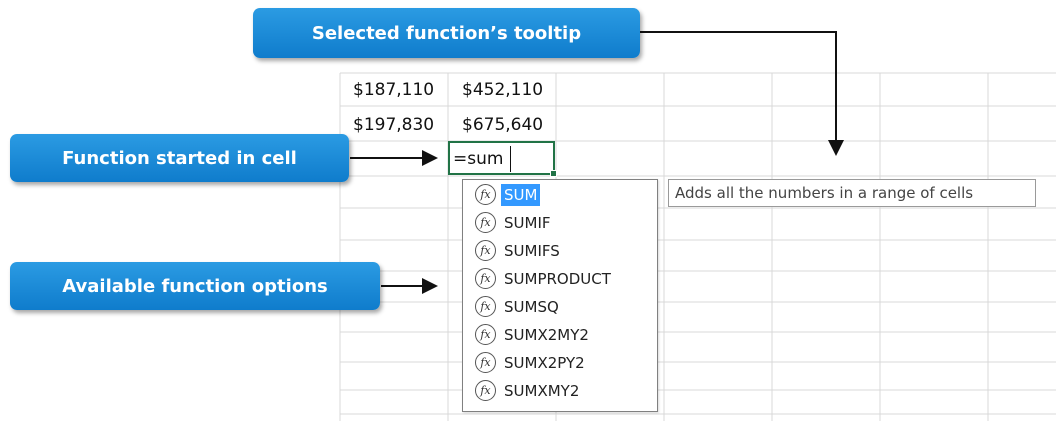  Describe the element at coordinates (742, 93) in the screenshot. I see `tooltip-pointer-arrow` at that location.